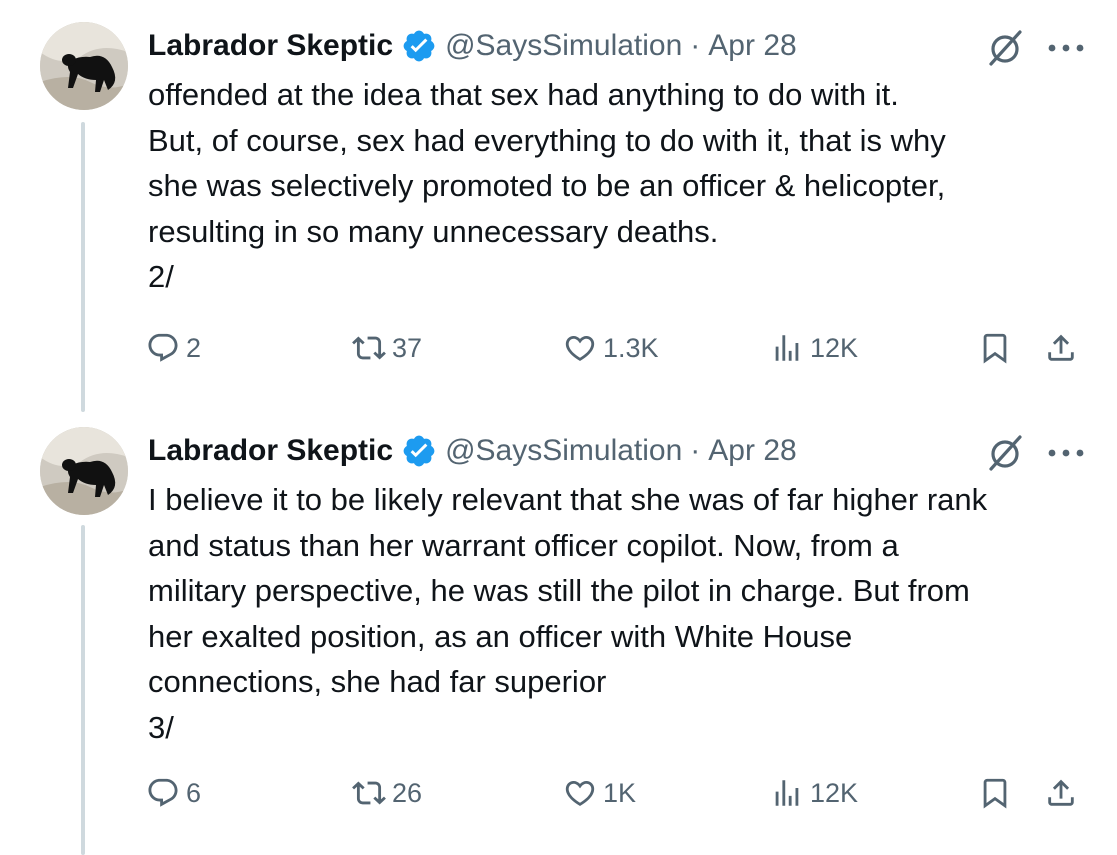  I want to click on action-bar: 6 26 1K 12K, so click(558, 793).